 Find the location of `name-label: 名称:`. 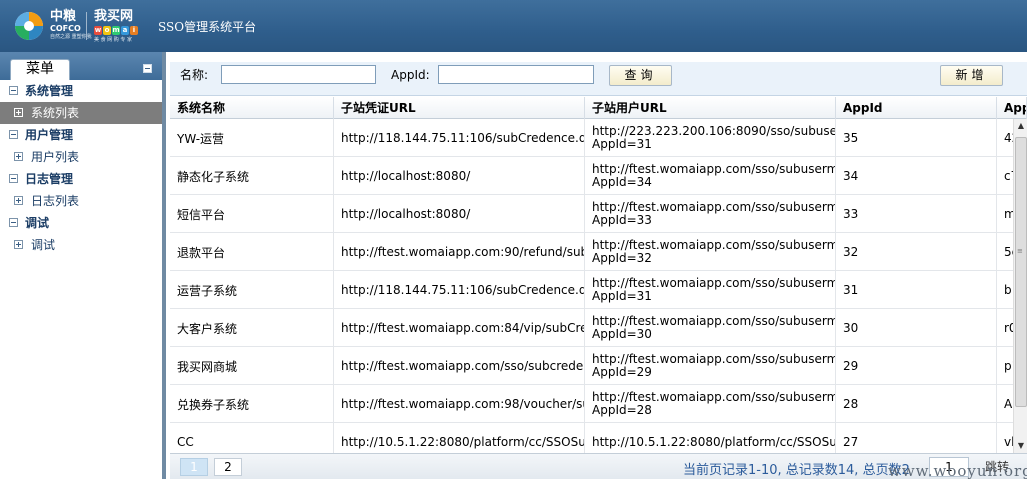

name-label: 名称: is located at coordinates (194, 75).